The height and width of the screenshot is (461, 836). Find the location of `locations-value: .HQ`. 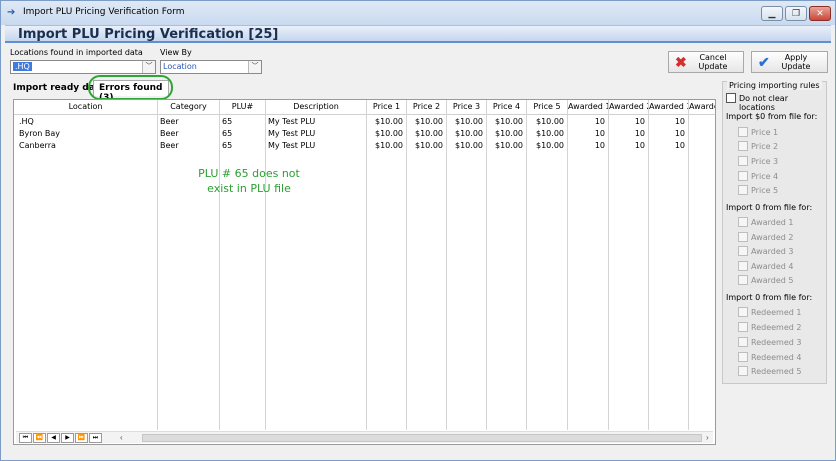

locations-value: .HQ is located at coordinates (22, 66).